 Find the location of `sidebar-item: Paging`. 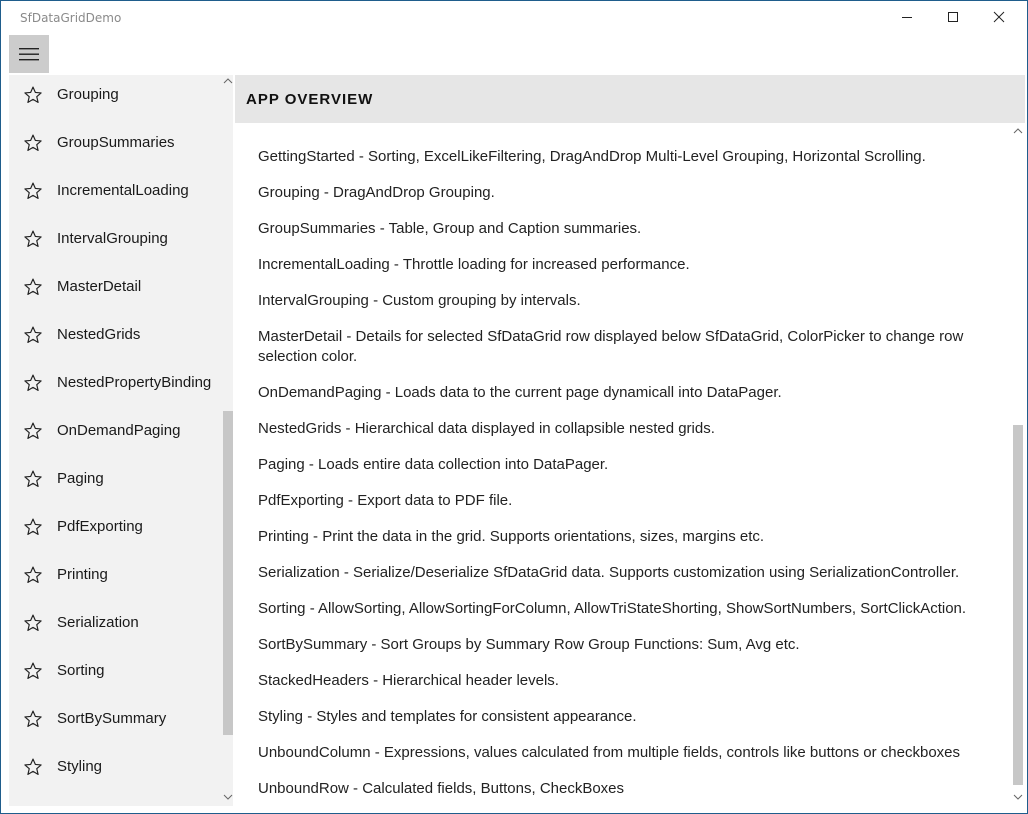

sidebar-item: Paging is located at coordinates (115, 483).